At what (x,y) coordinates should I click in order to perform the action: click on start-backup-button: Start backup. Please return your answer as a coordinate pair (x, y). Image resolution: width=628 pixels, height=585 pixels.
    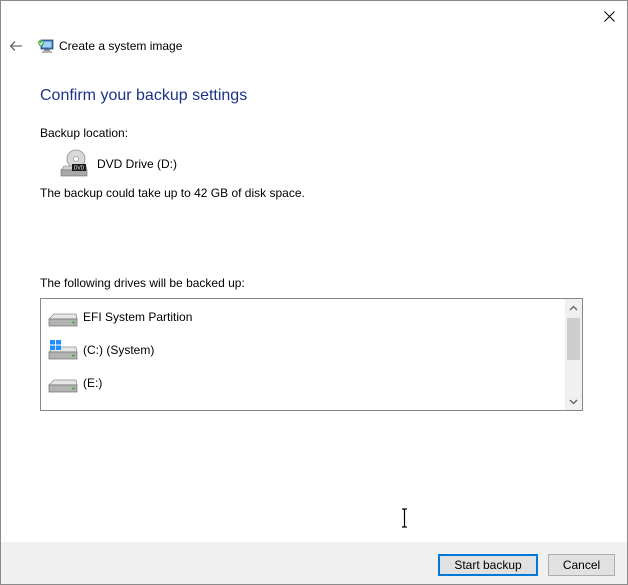
    Looking at the image, I should click on (488, 565).